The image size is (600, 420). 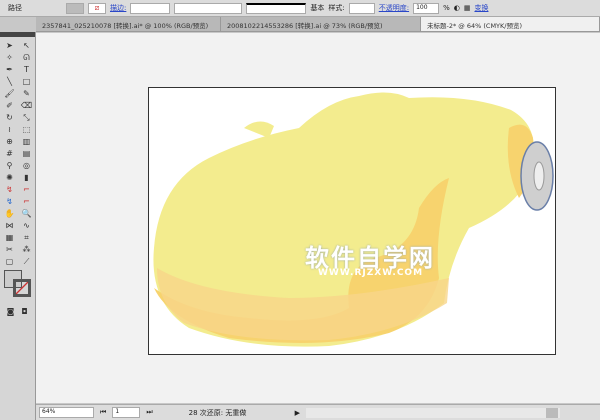 I want to click on next-page-icon: ⏭, so click(x=149, y=412).